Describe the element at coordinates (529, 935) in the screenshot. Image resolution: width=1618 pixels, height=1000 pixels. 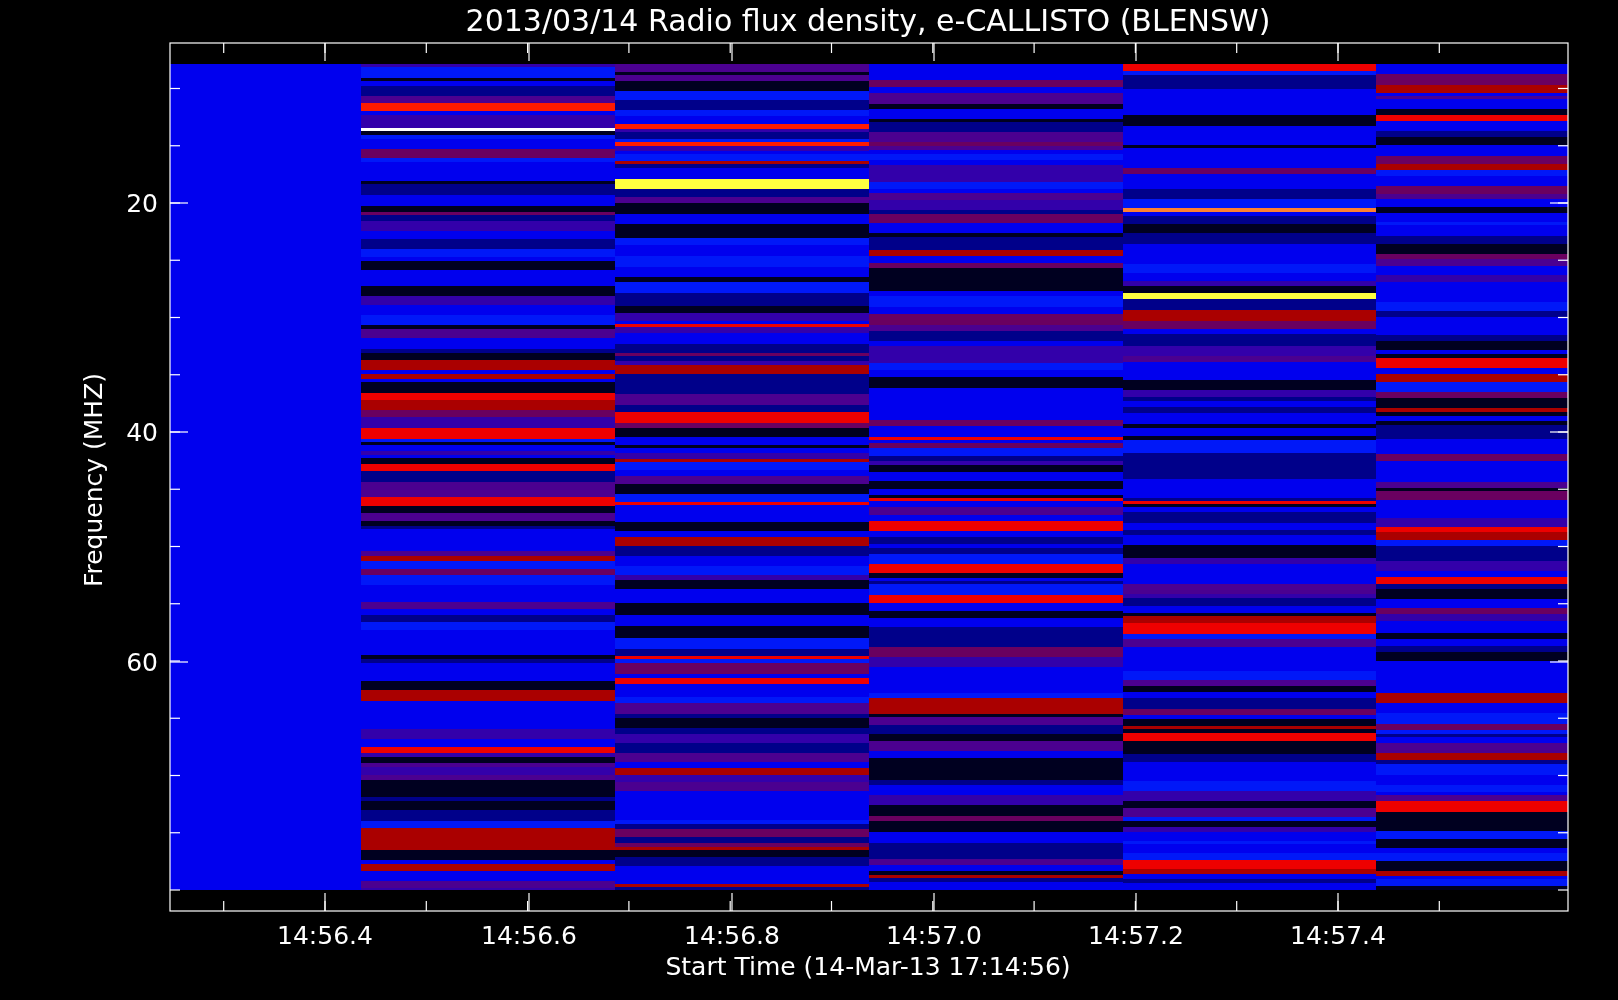
I see `x-tick-label: 14:56.6` at that location.